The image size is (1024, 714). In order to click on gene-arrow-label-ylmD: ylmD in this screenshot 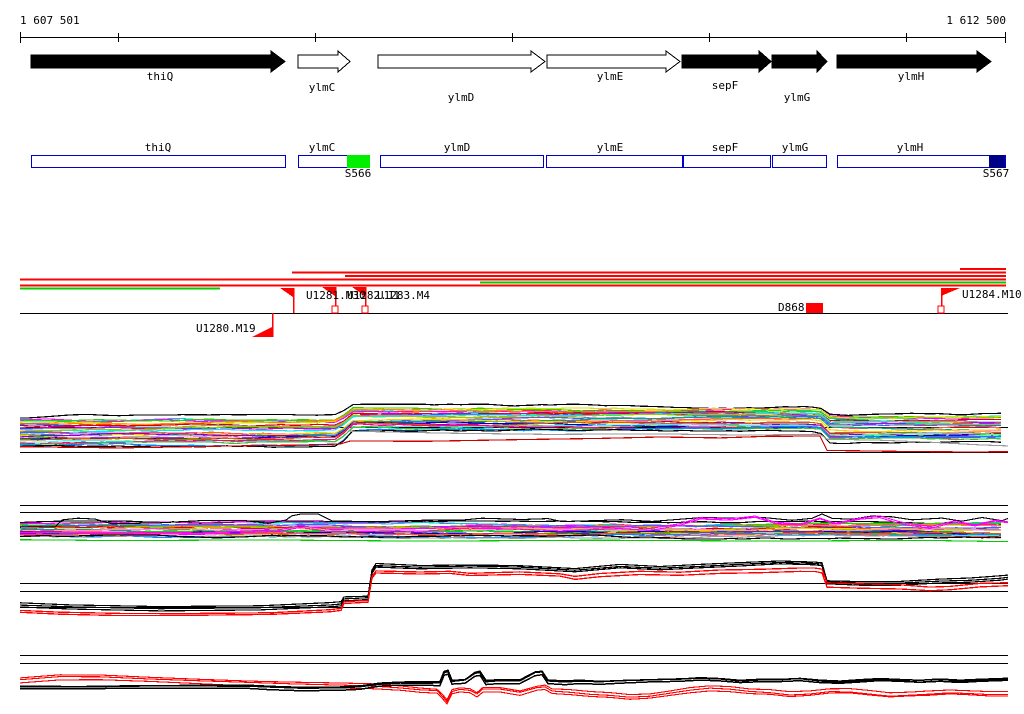, I will do `click(461, 97)`.